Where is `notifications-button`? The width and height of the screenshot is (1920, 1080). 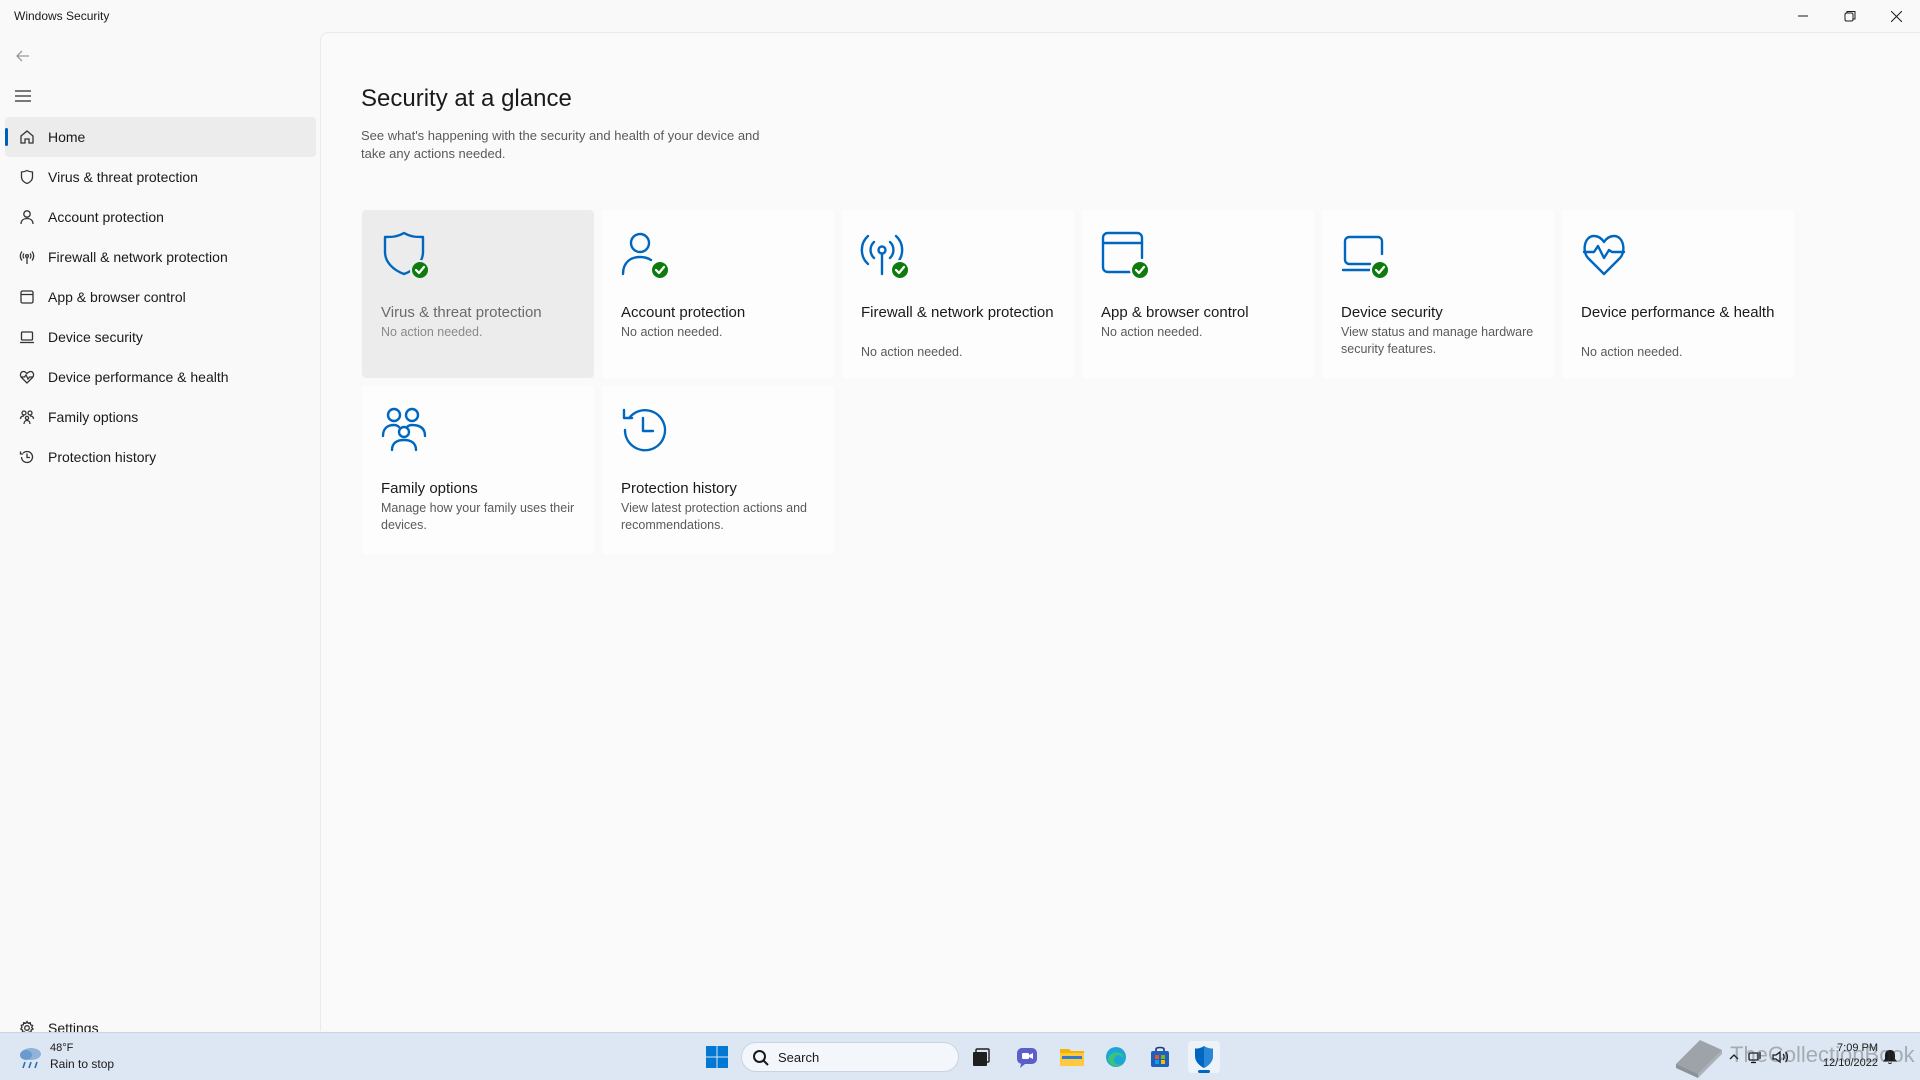 notifications-button is located at coordinates (1890, 1057).